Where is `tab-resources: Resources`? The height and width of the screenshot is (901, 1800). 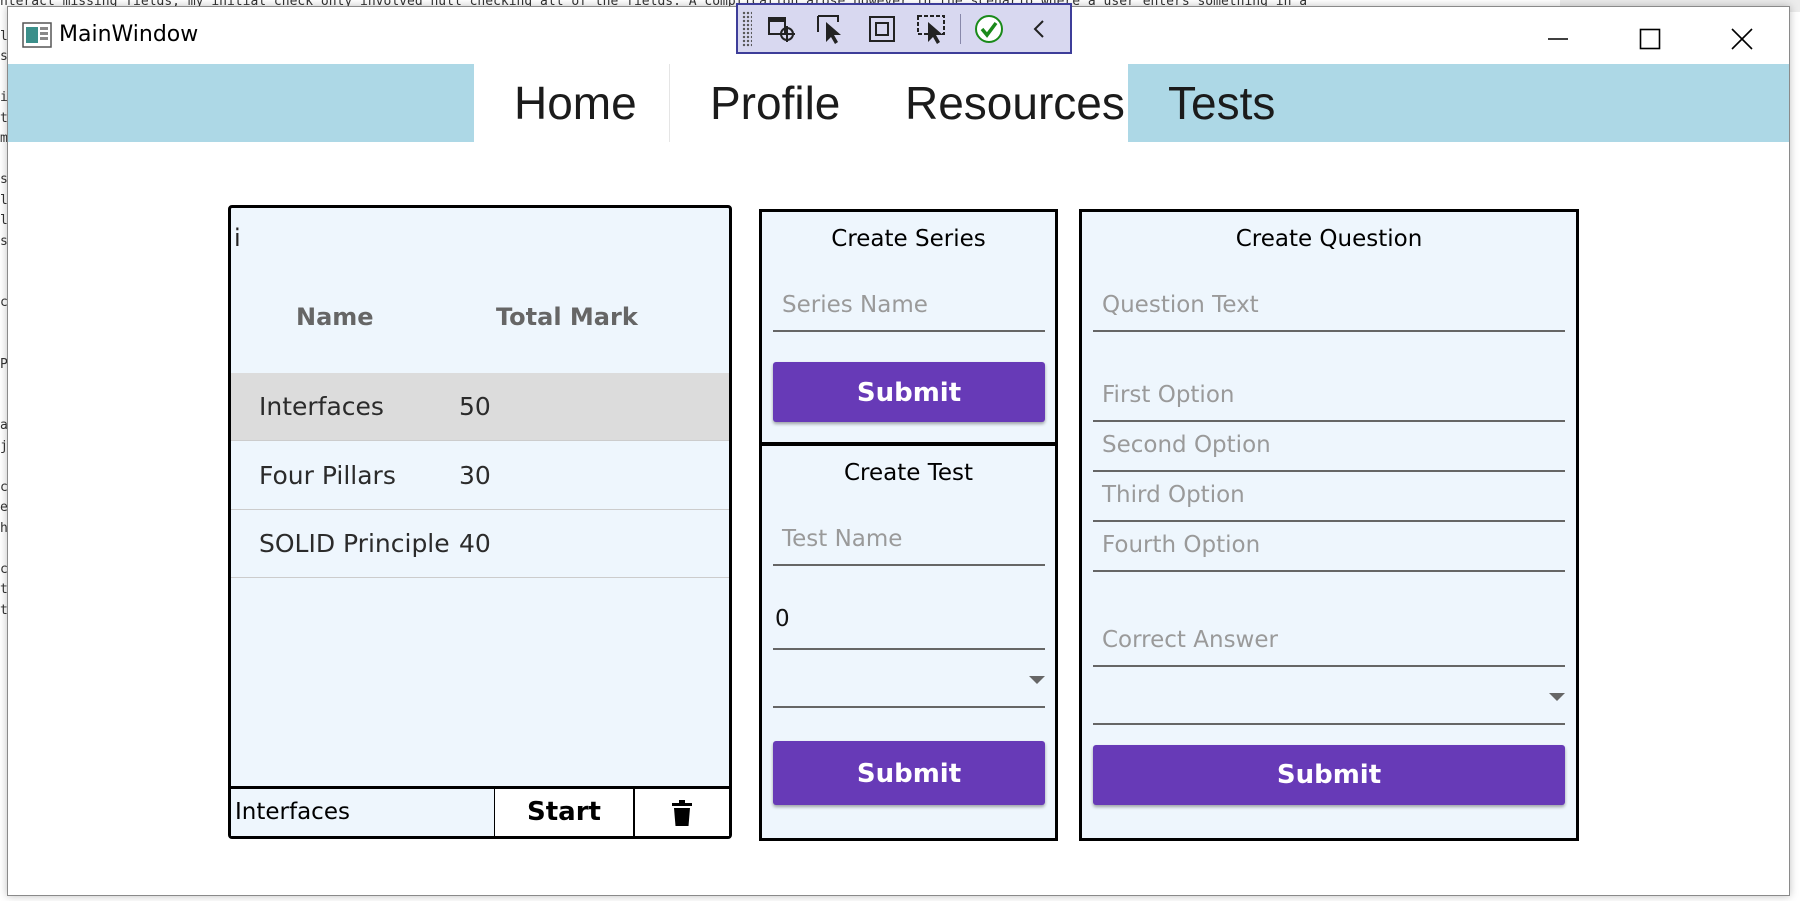
tab-resources: Resources is located at coordinates (996, 103).